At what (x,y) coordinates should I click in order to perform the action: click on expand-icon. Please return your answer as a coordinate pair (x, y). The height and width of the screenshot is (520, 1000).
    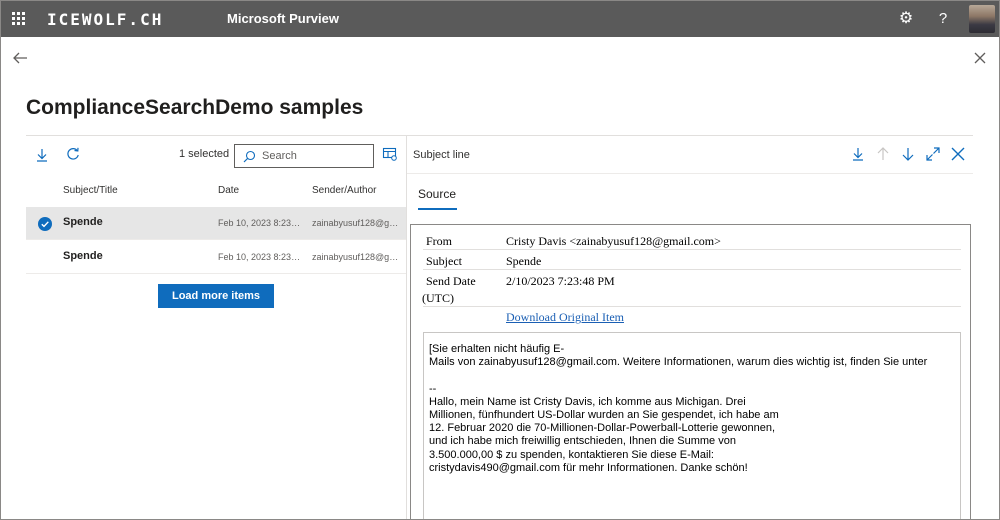
    Looking at the image, I should click on (933, 154).